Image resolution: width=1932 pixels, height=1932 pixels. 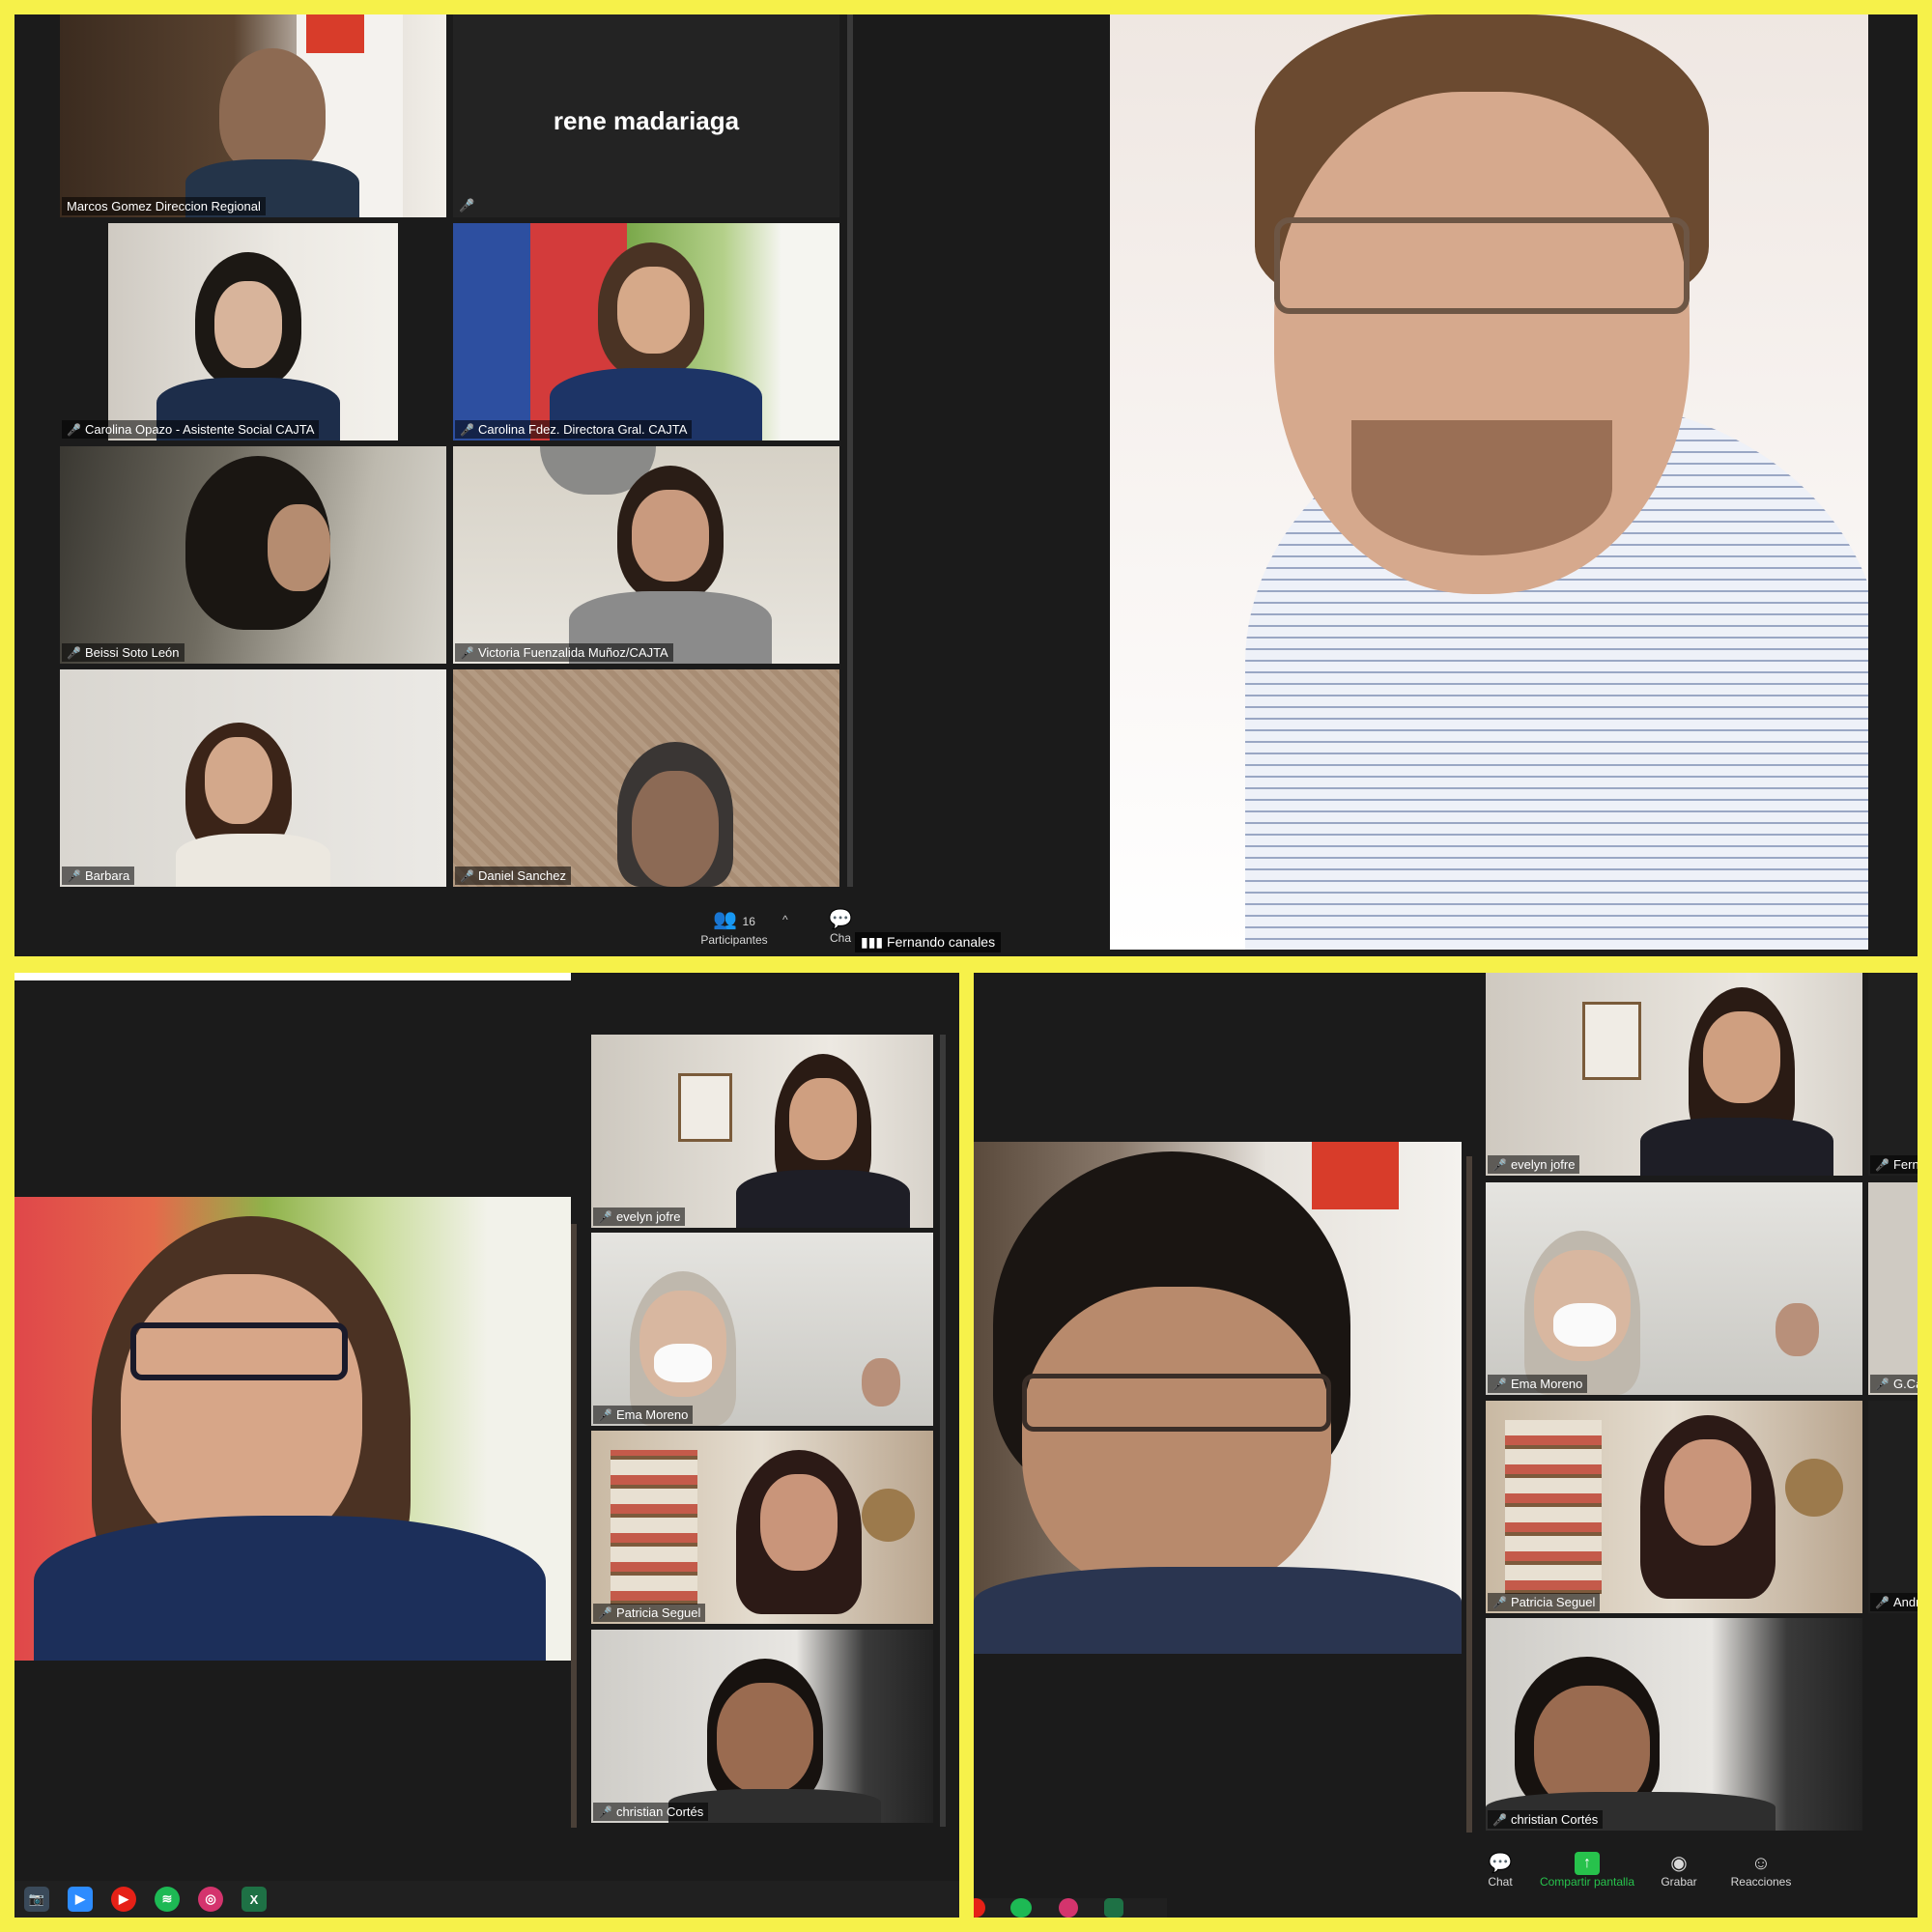 What do you see at coordinates (1587, 1863) in the screenshot?
I see `share-screen-icon: ↑` at bounding box center [1587, 1863].